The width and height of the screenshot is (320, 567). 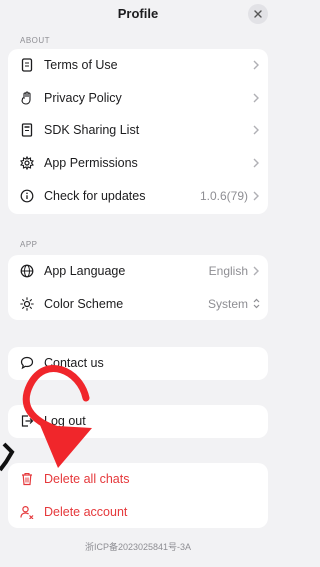 I want to click on row-label: Log out, so click(x=65, y=421).